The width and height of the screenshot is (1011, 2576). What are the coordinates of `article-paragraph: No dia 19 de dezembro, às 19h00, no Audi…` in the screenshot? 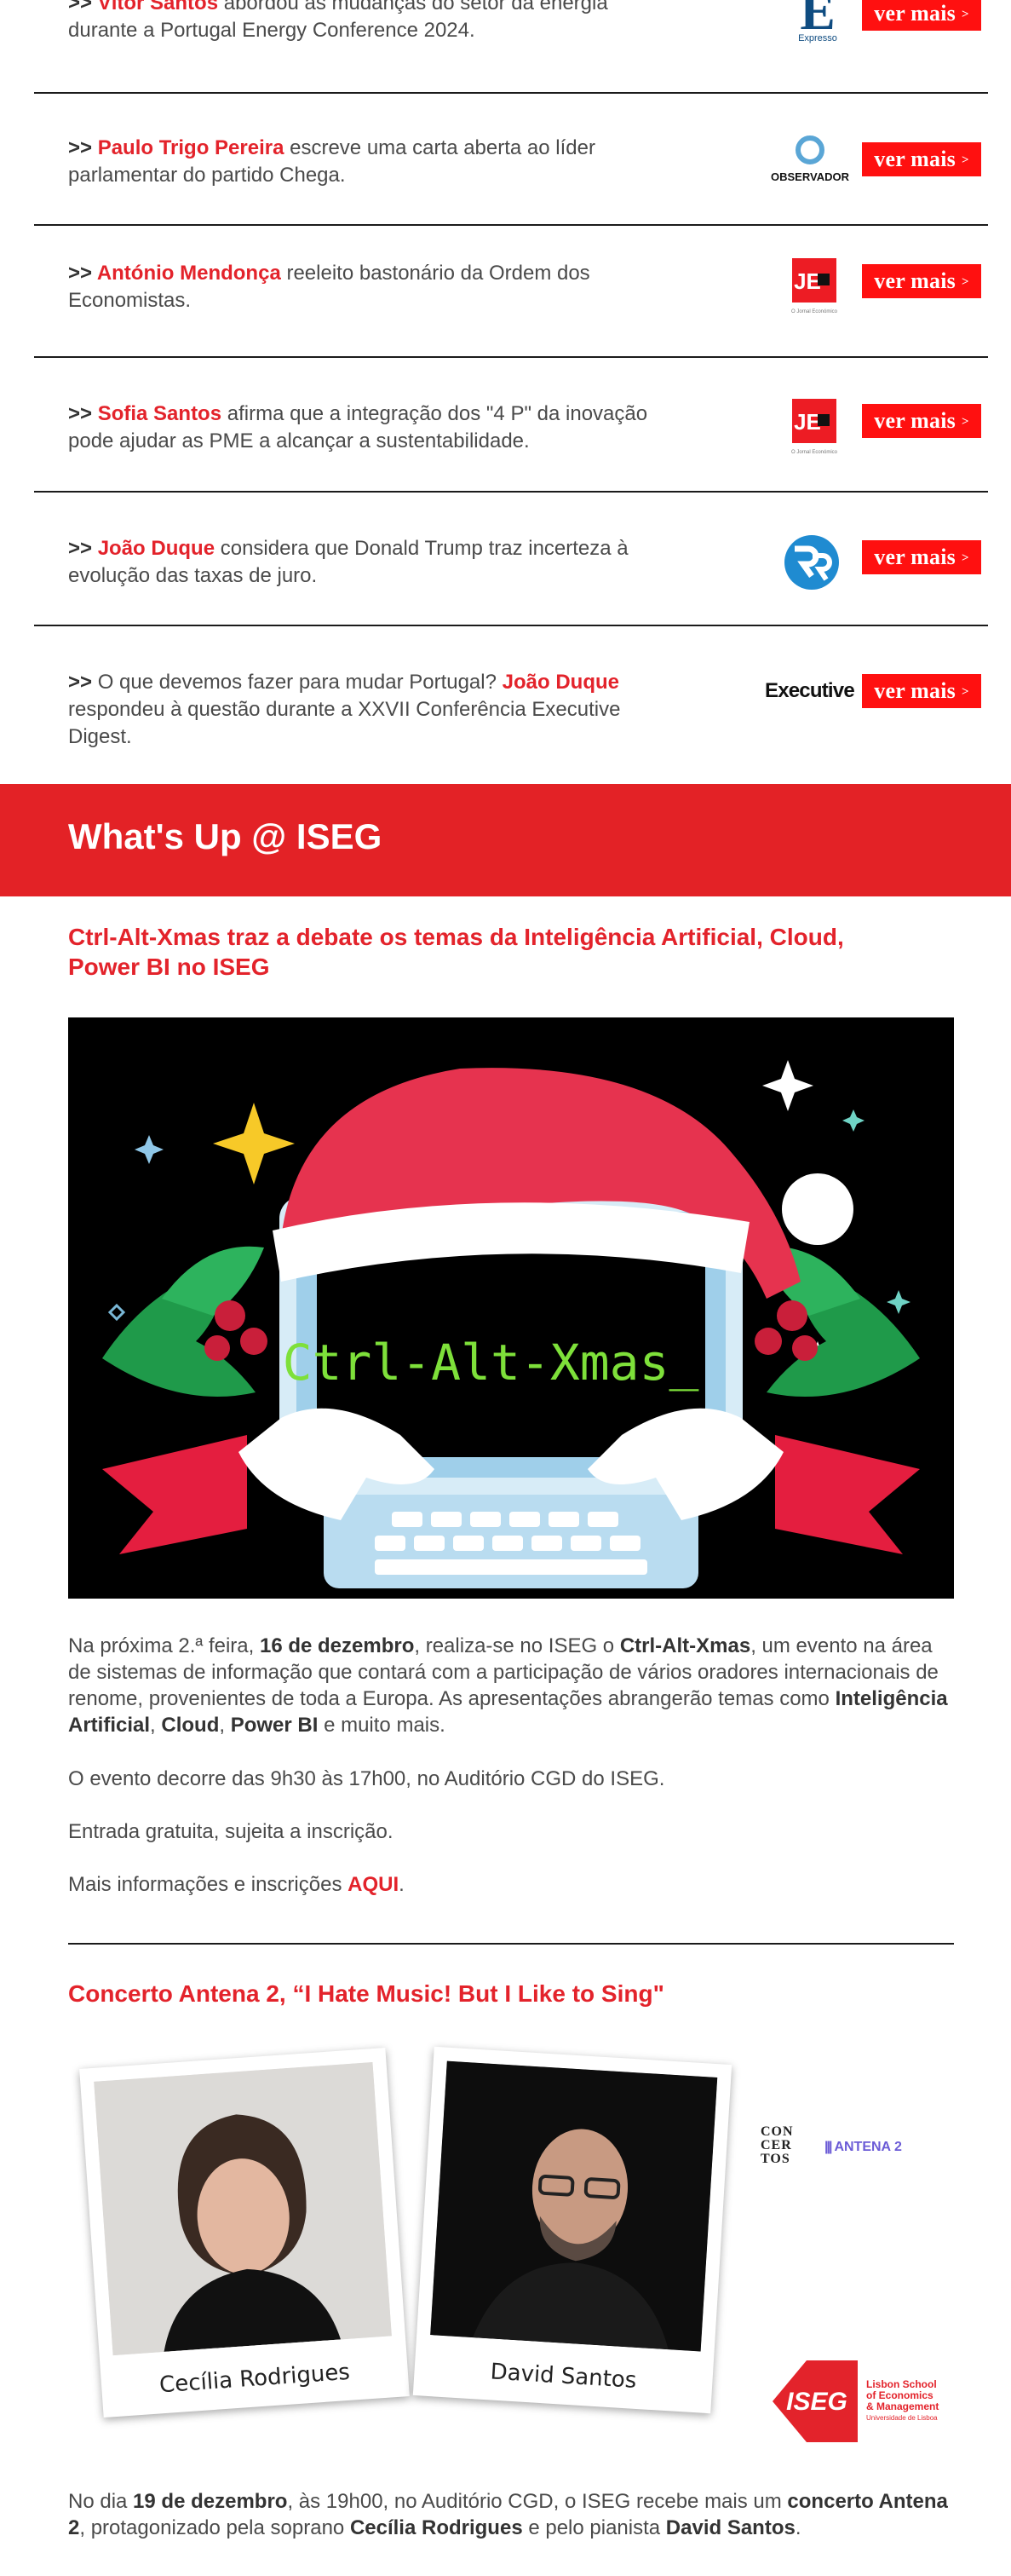 It's located at (508, 2514).